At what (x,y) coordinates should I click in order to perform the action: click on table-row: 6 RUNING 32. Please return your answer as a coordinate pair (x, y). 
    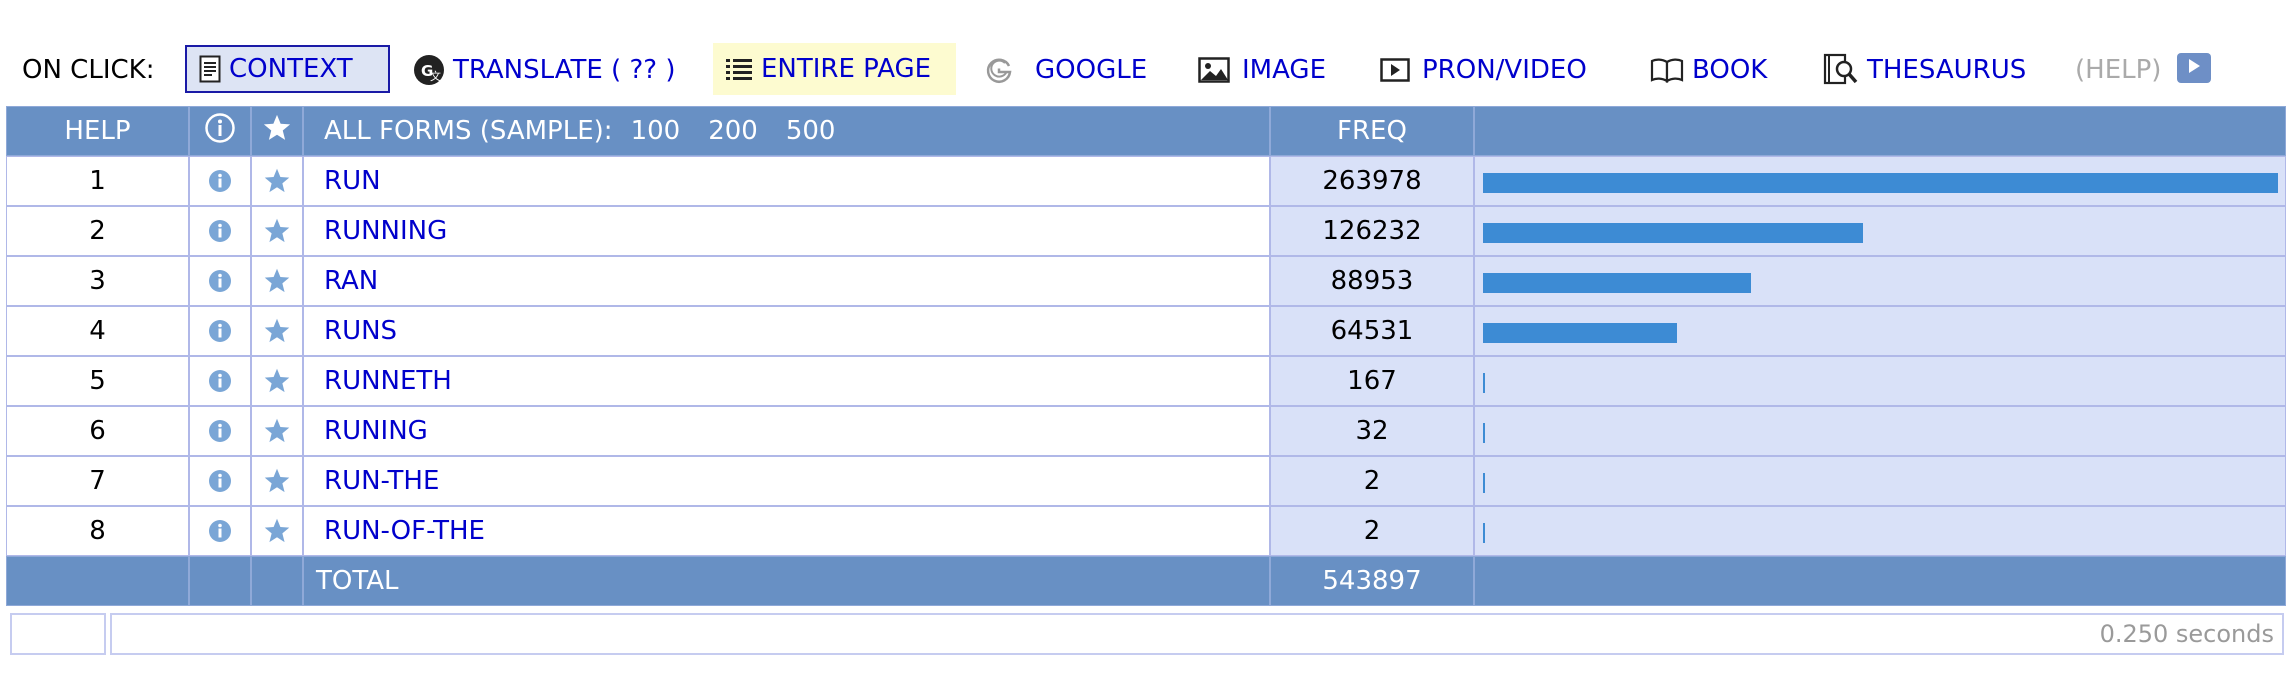
    Looking at the image, I should click on (1146, 431).